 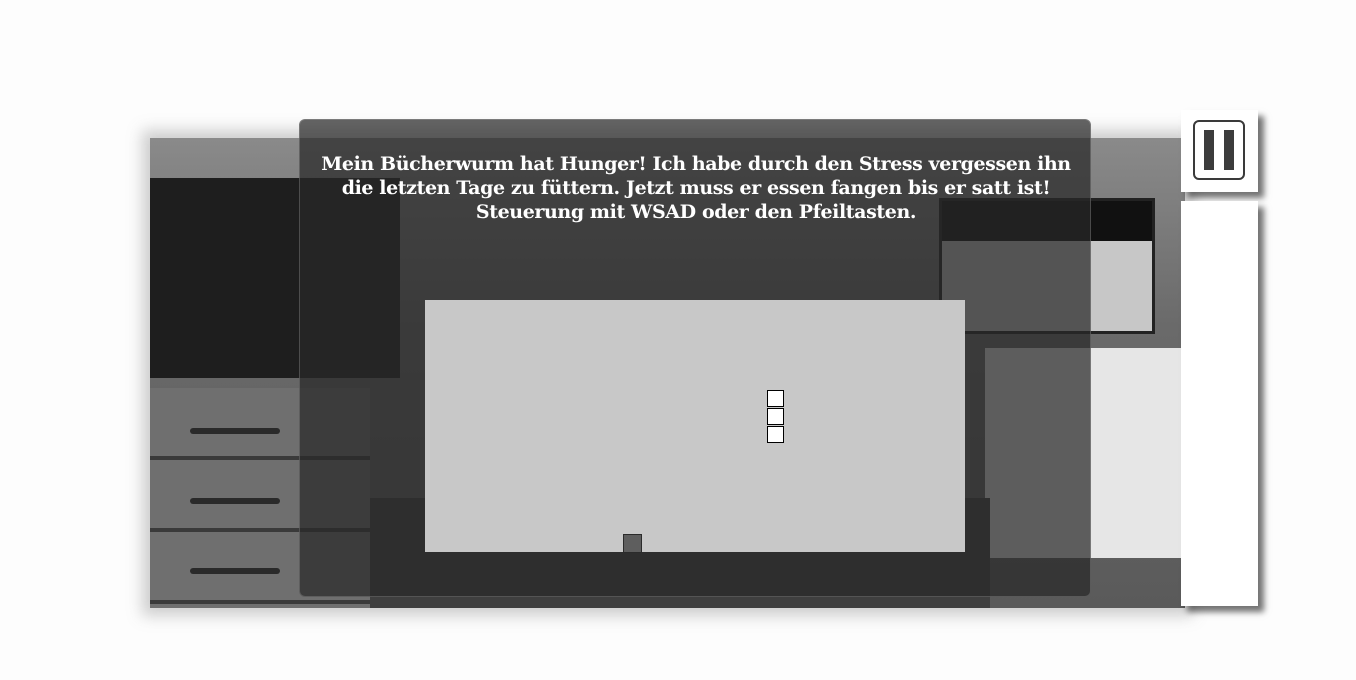 I want to click on side-panel, so click(x=1219, y=403).